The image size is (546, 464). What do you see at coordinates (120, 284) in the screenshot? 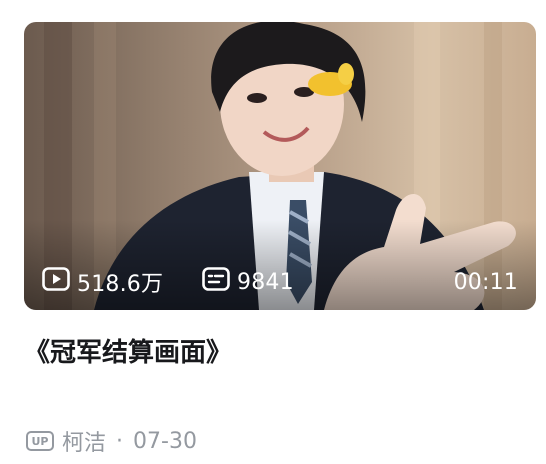
I see `view-count-text: 518.6万` at bounding box center [120, 284].